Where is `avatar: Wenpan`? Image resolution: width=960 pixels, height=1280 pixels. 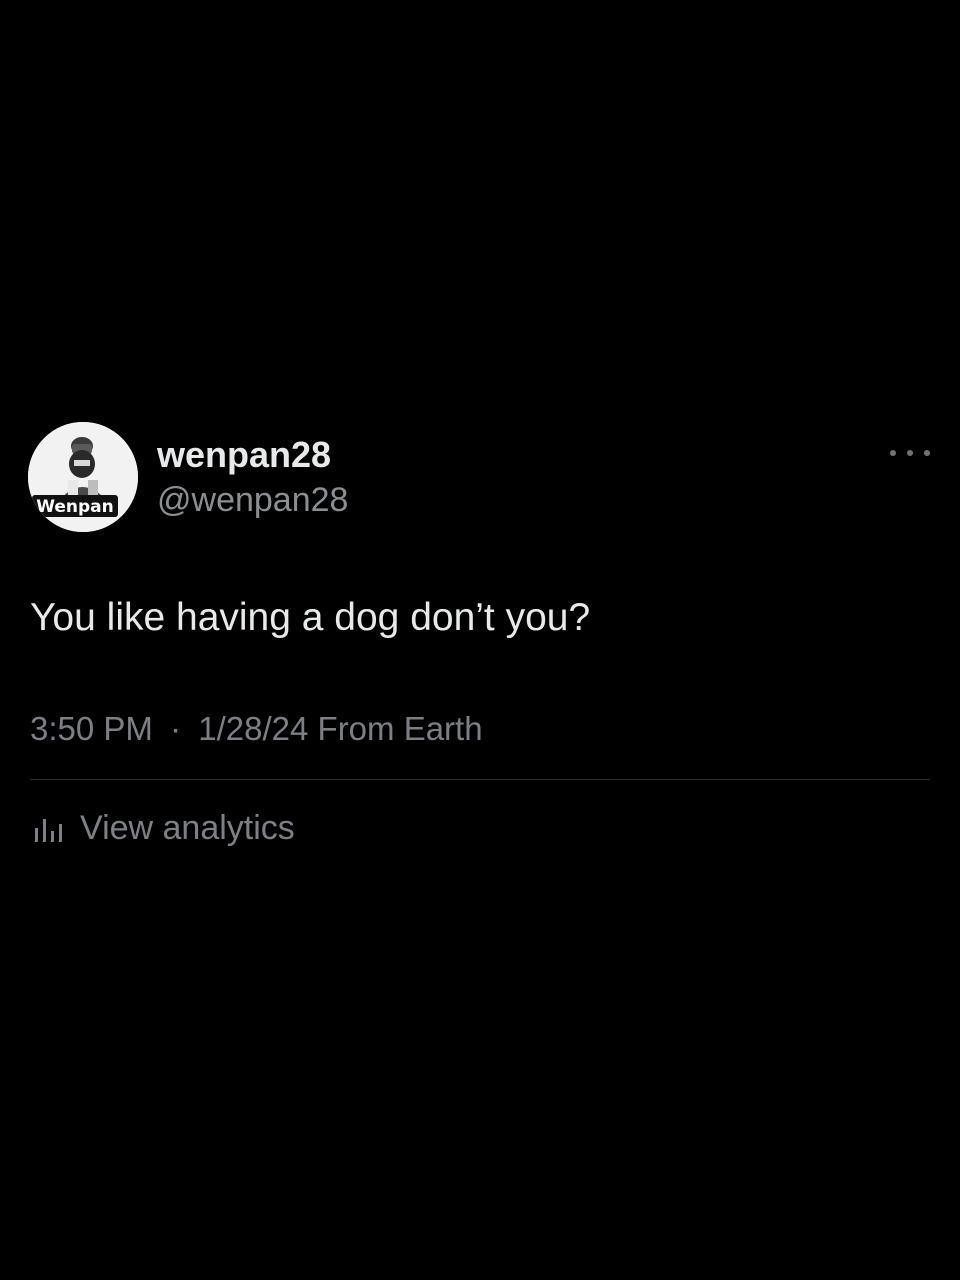
avatar: Wenpan is located at coordinates (83, 477).